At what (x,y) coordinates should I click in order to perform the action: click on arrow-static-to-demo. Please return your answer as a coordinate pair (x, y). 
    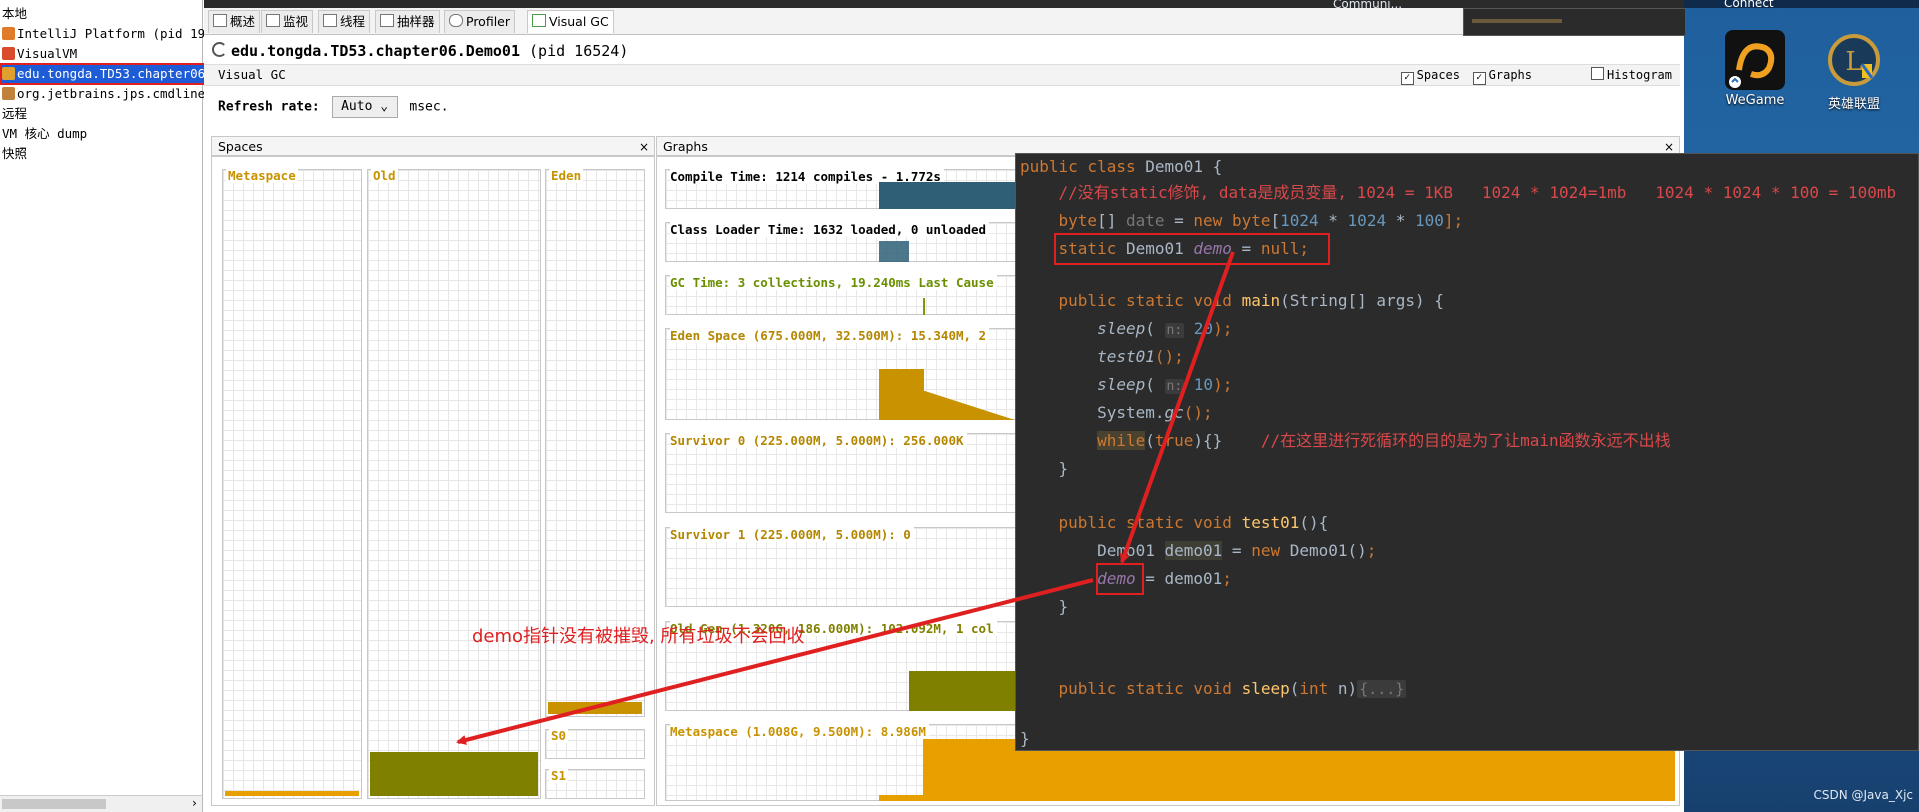
    Looking at the image, I should click on (1177, 407).